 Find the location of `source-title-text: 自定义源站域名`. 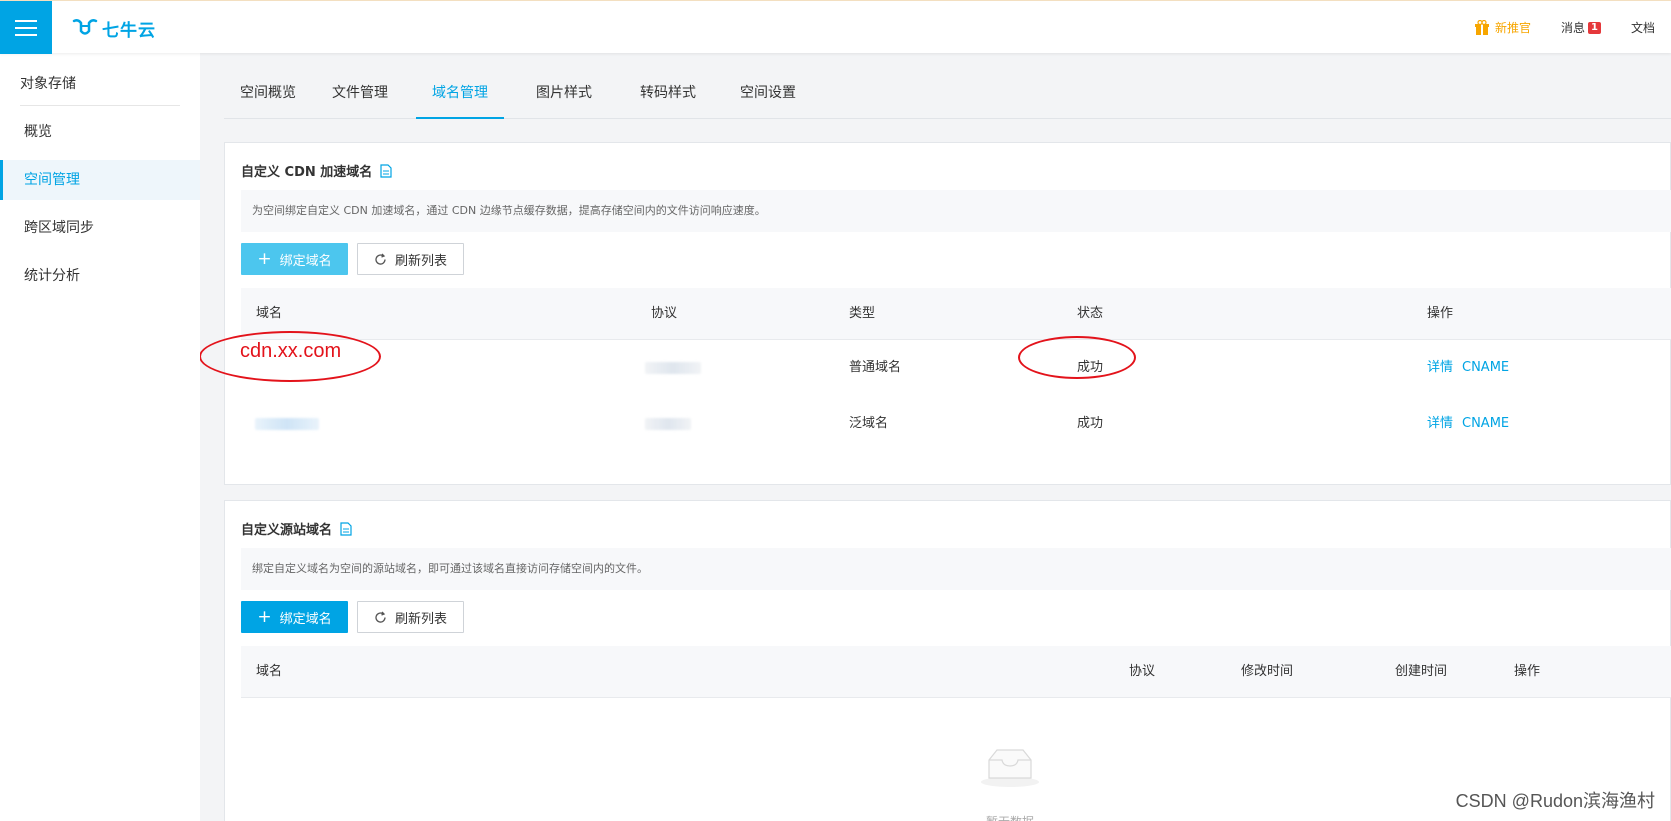

source-title-text: 自定义源站域名 is located at coordinates (287, 530).